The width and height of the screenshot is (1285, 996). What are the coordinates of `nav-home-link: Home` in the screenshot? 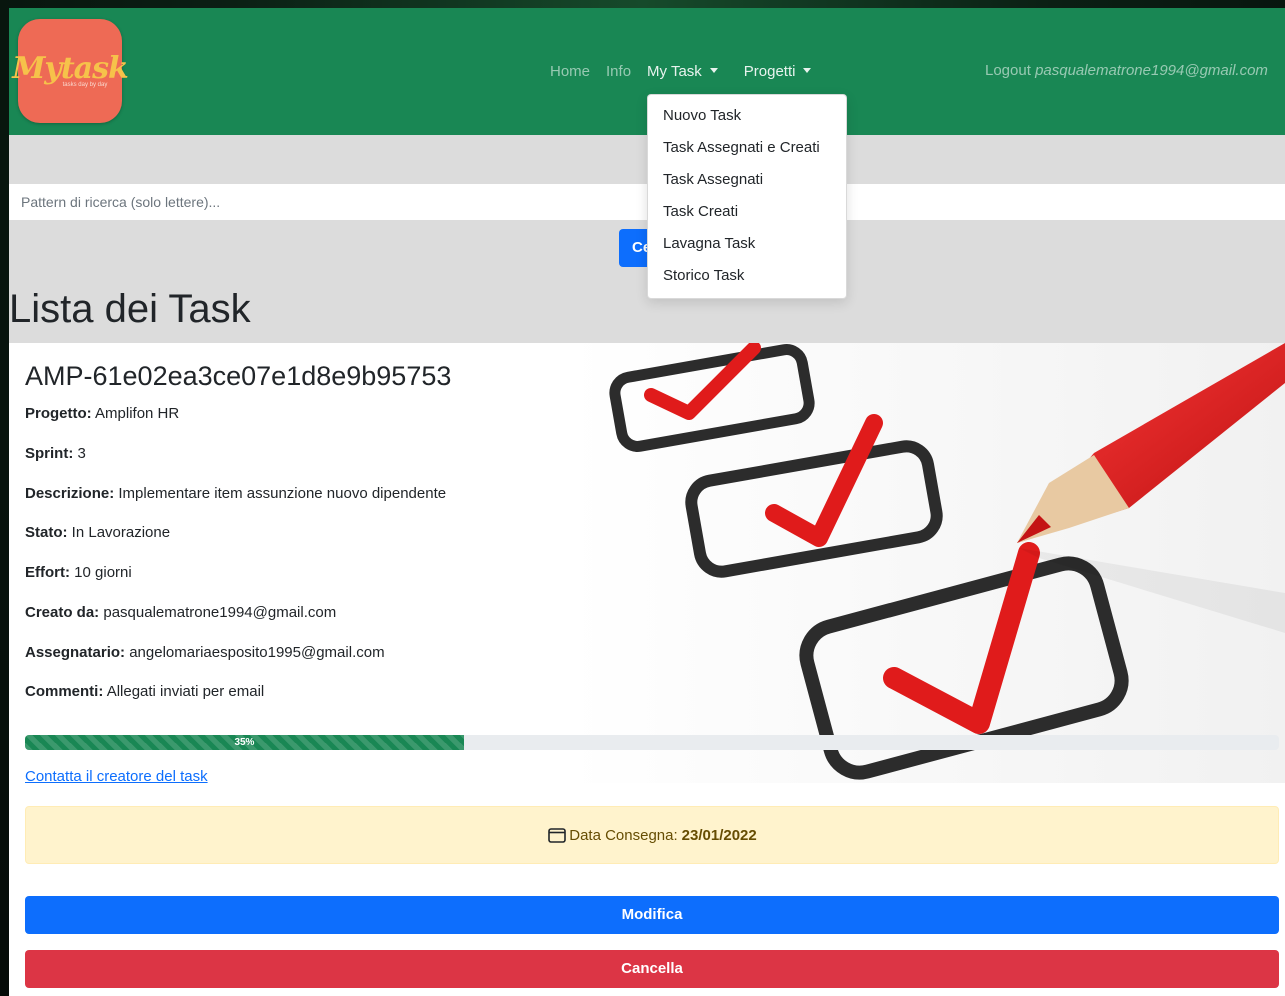 It's located at (570, 71).